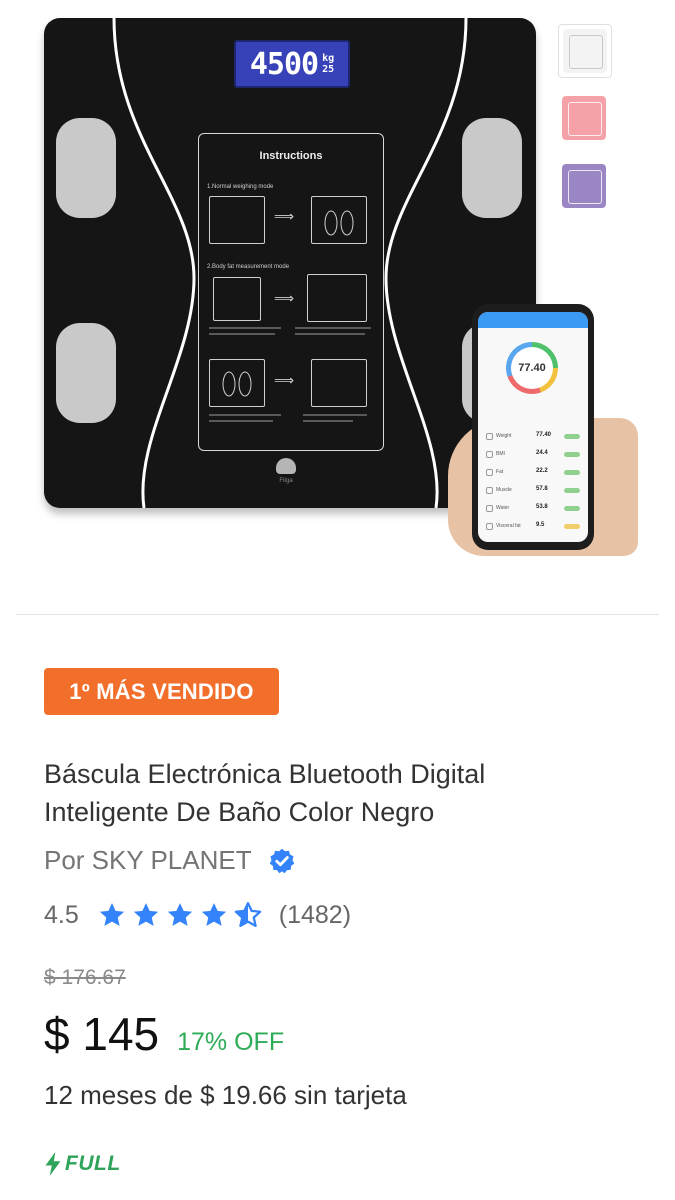 This screenshot has height=1200, width=675. I want to click on rating-stars, so click(182, 915).